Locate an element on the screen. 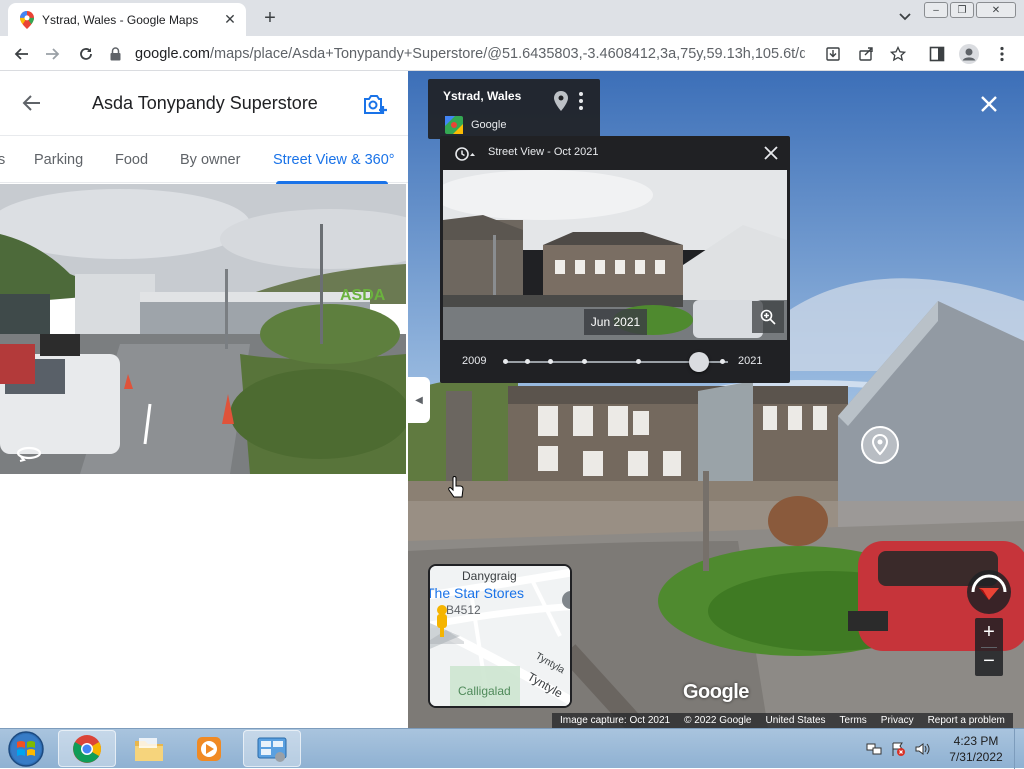  tab-title: Ystrad, Wales - Google Maps is located at coordinates (120, 19).